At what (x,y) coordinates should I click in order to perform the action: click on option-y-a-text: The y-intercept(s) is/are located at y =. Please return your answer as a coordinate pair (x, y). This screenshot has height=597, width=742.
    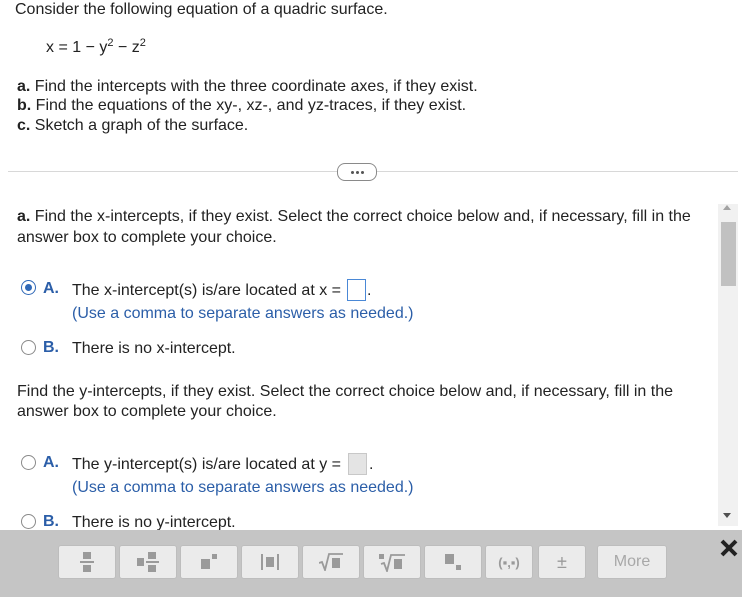
    Looking at the image, I should click on (206, 464).